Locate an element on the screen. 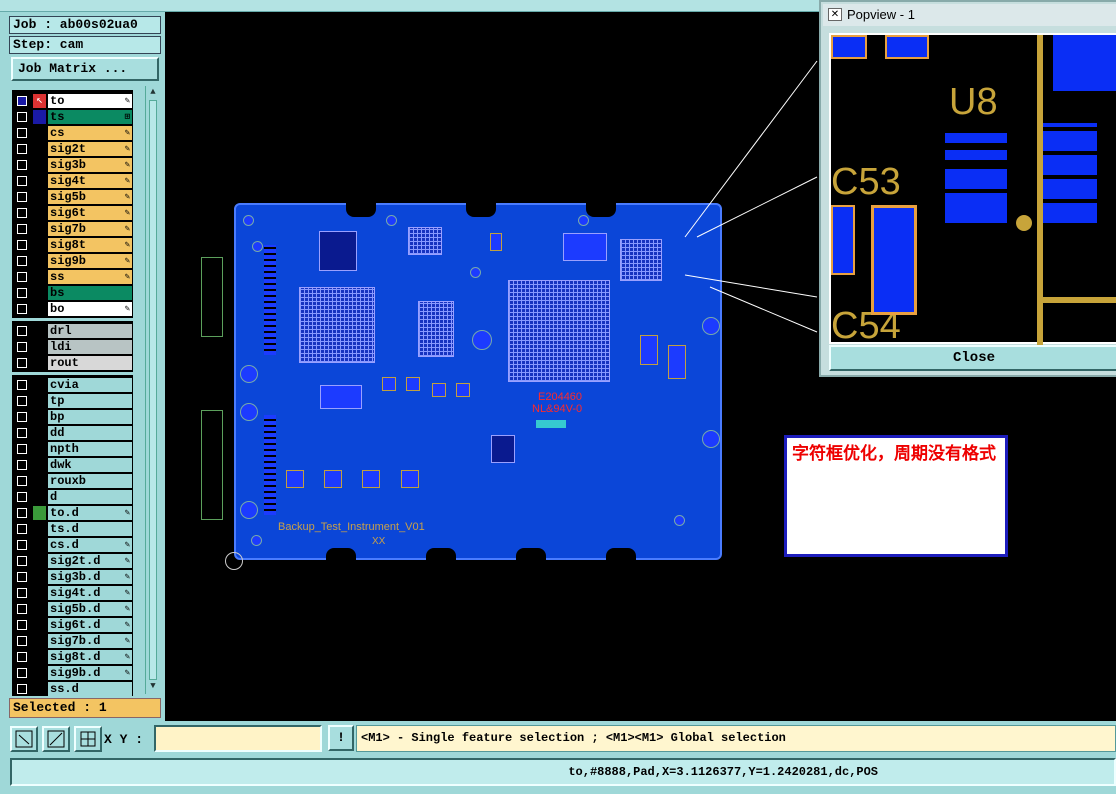 The width and height of the screenshot is (1116, 794). layer-name: to.d ✎ is located at coordinates (90, 513).